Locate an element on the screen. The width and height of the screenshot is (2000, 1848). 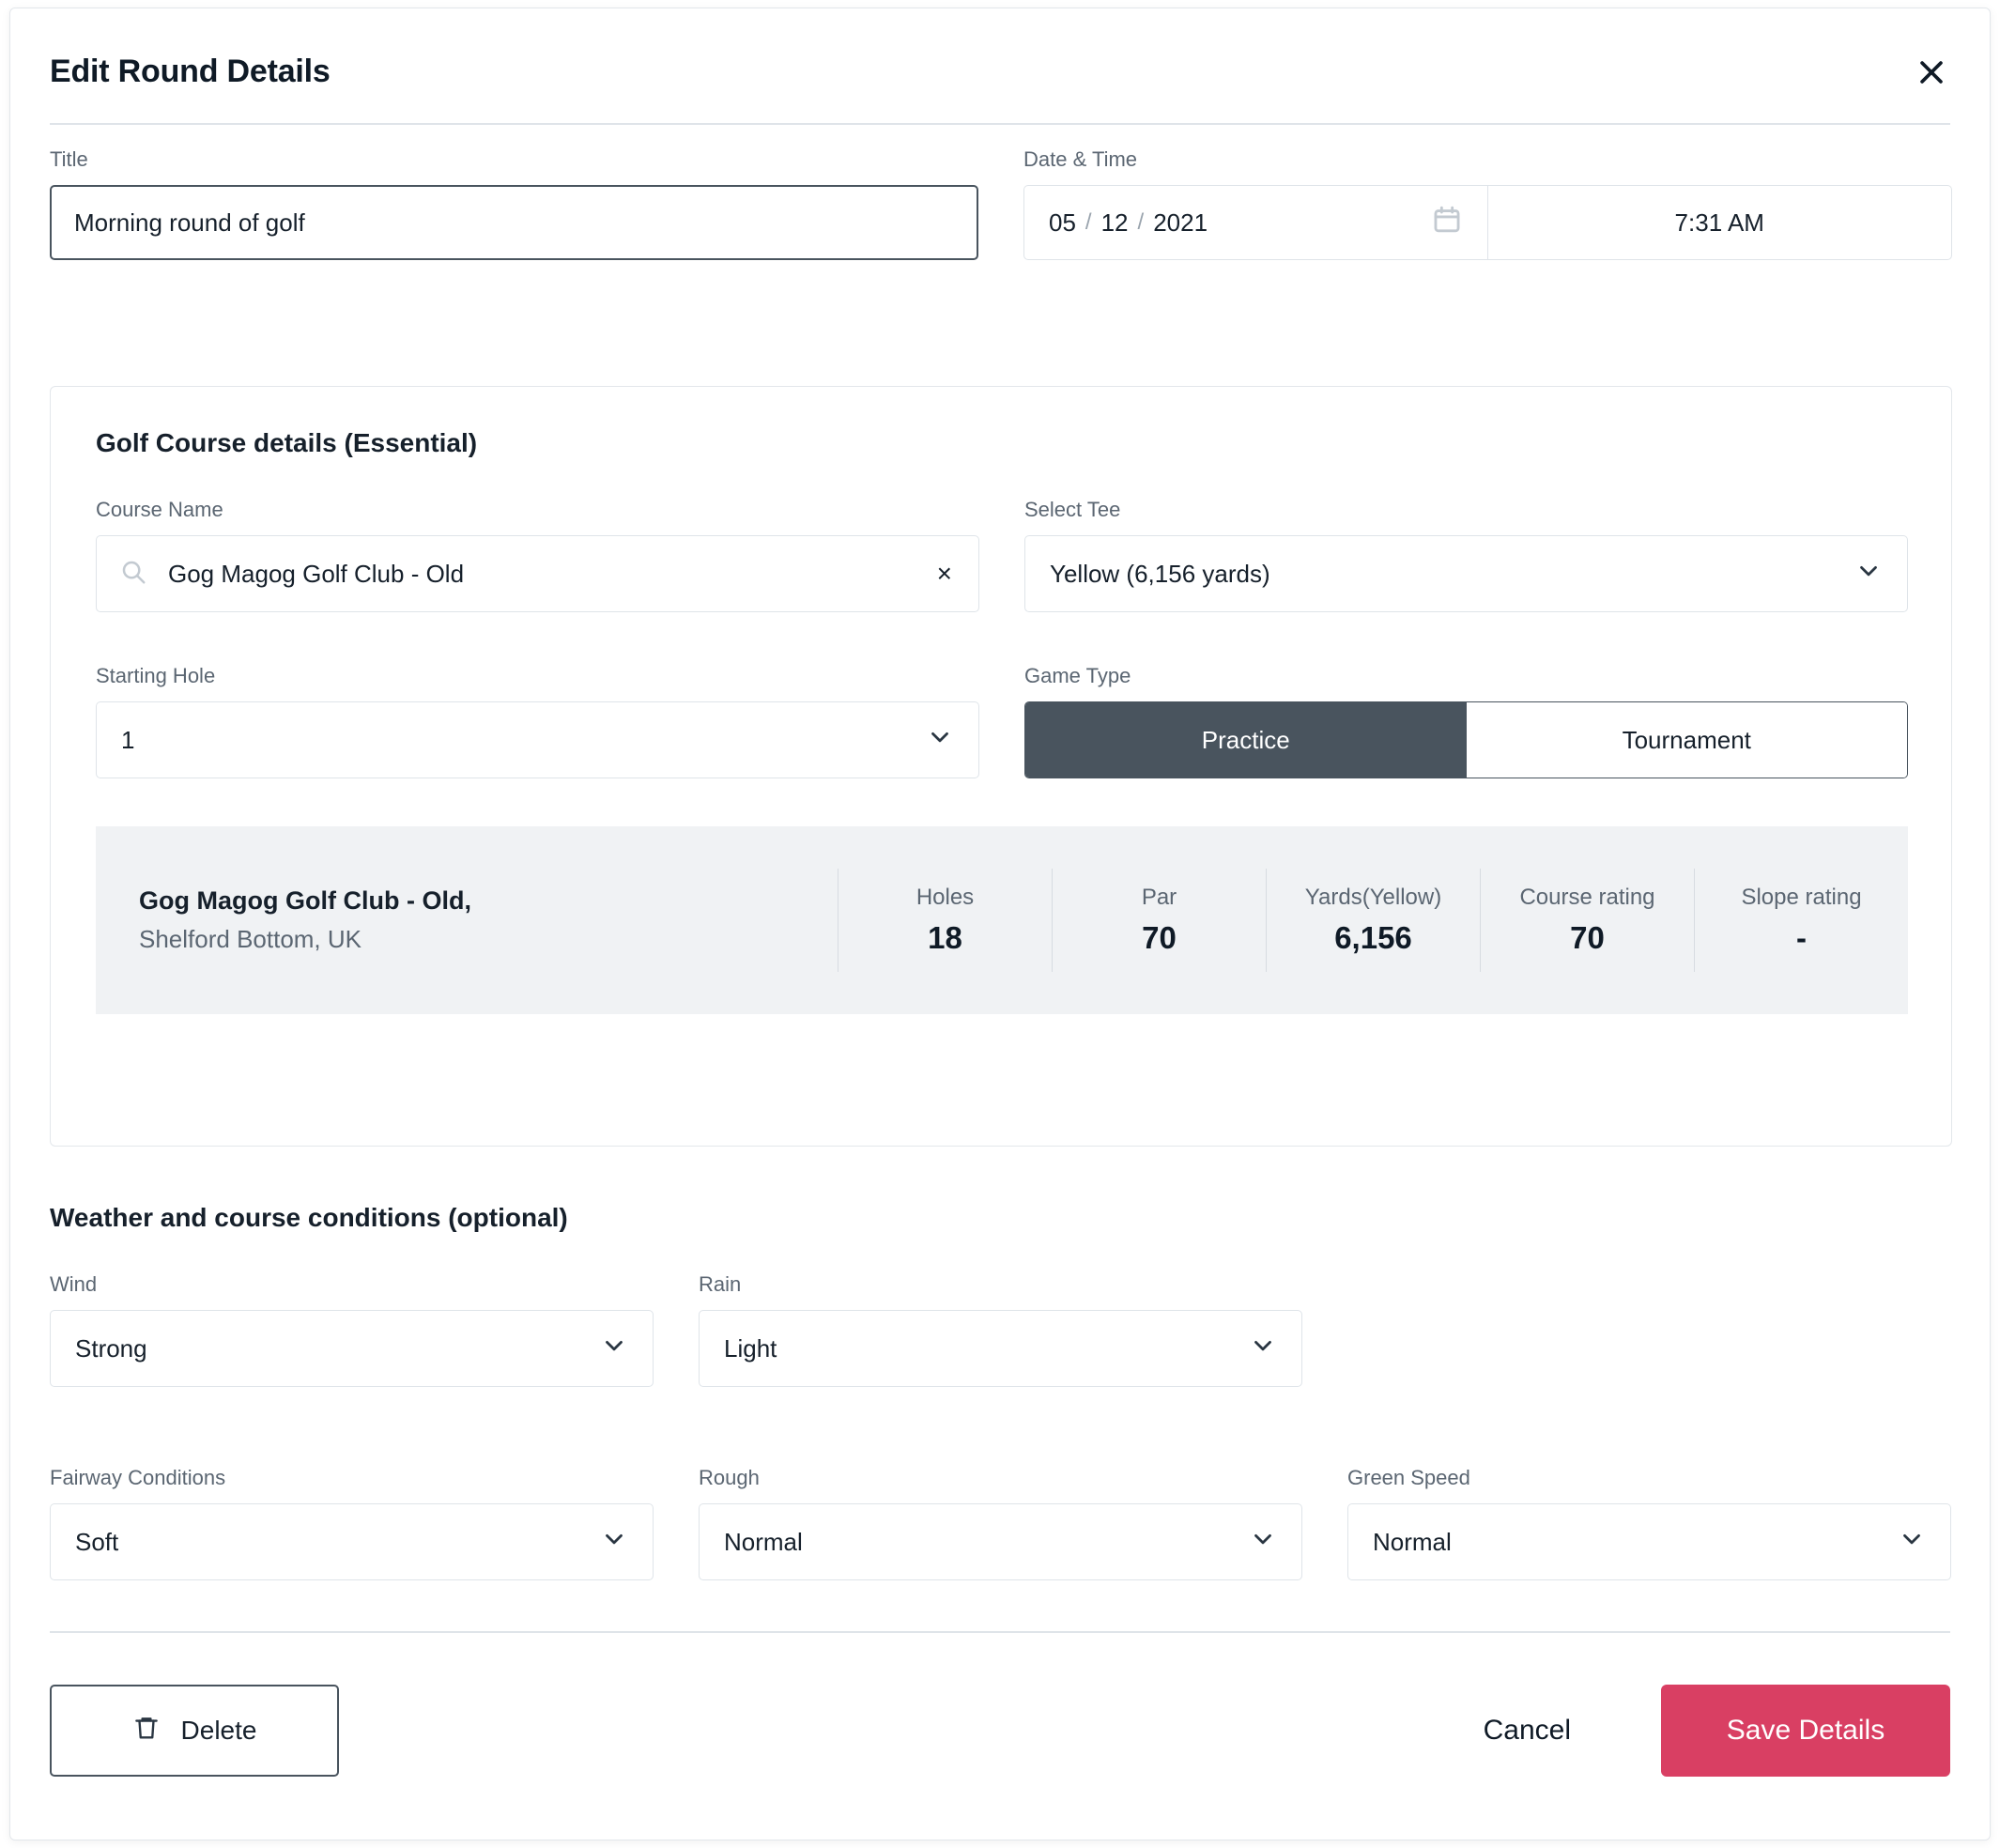
course-summary-location: Shelford Bottom, UK is located at coordinates (250, 939).